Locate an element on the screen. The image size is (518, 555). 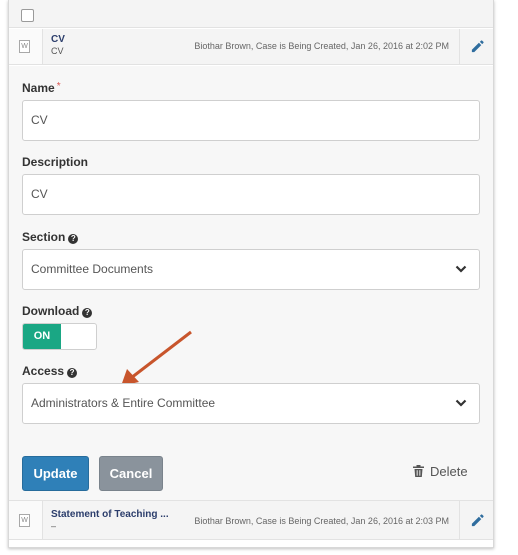
toggle-on-label: ON is located at coordinates (42, 336).